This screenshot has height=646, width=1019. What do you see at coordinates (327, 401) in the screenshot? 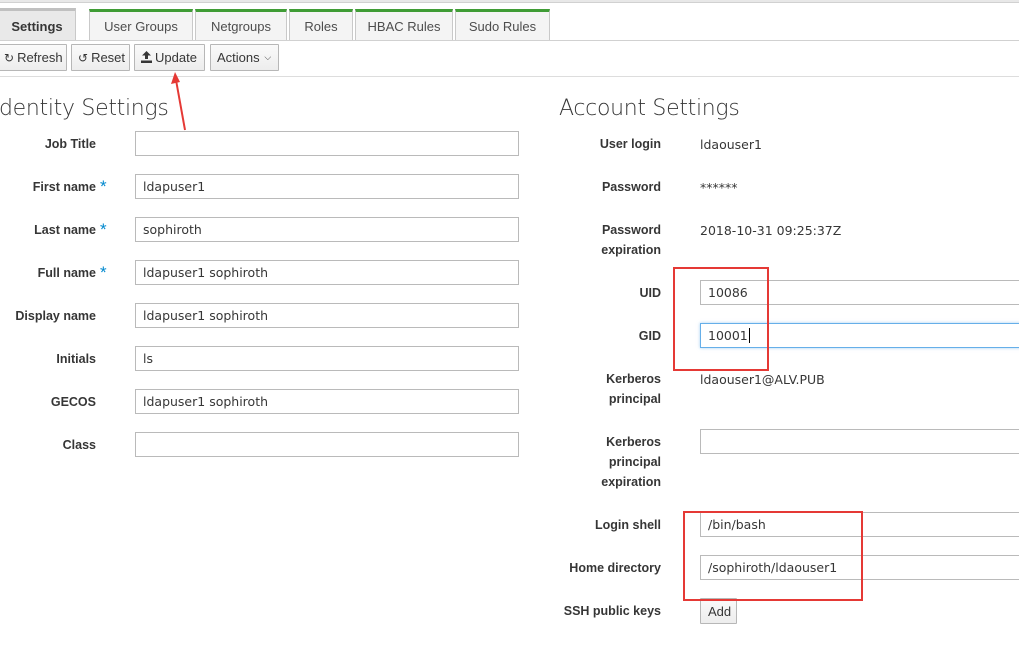
I see `gecos-input: ldapuser1 sophiroth` at bounding box center [327, 401].